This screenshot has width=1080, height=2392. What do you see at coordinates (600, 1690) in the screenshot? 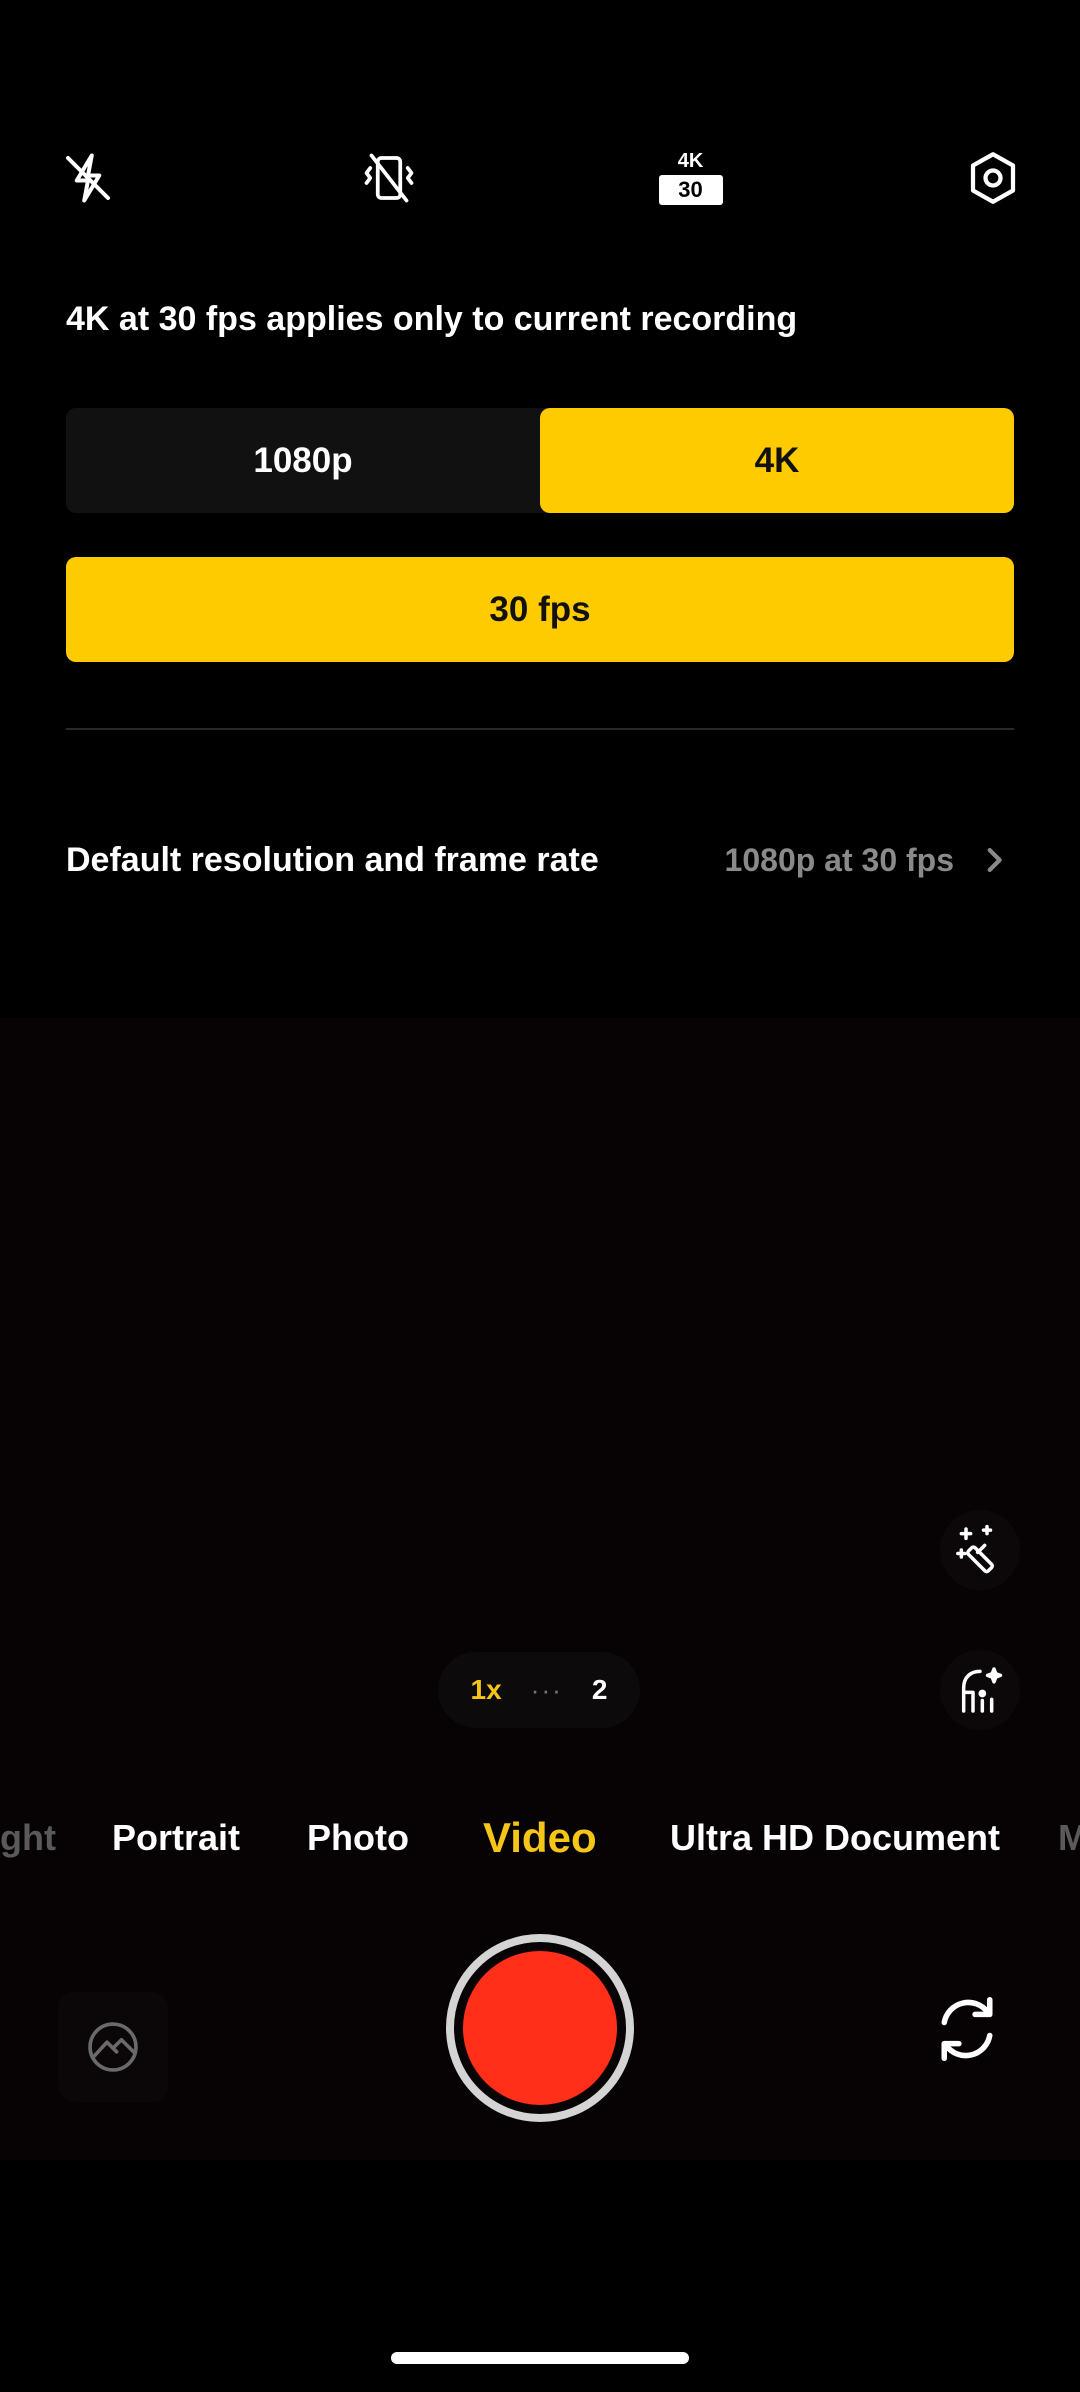
I see `zoom-level-next: 2` at bounding box center [600, 1690].